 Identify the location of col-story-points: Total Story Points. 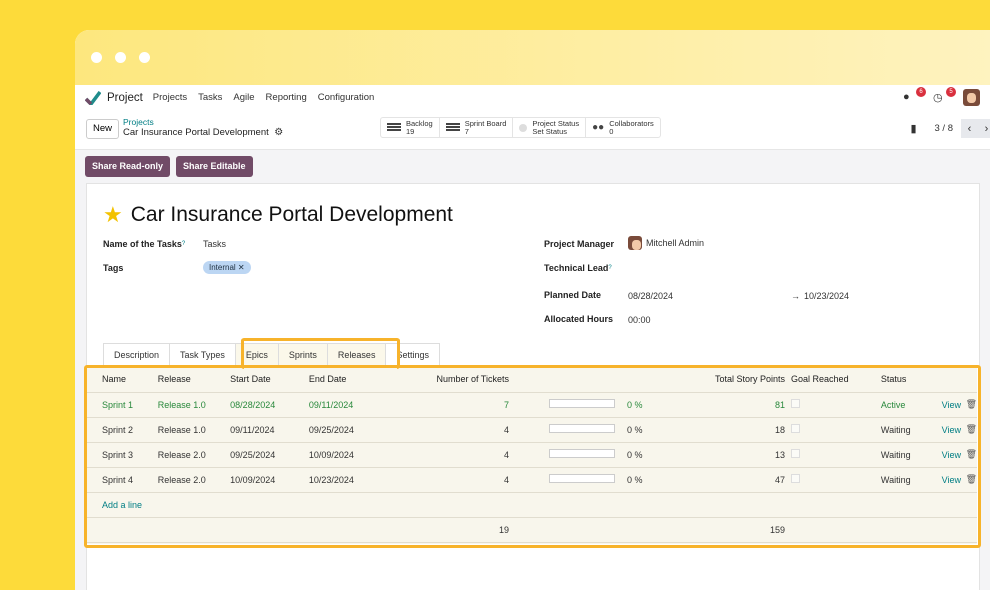
(729, 380).